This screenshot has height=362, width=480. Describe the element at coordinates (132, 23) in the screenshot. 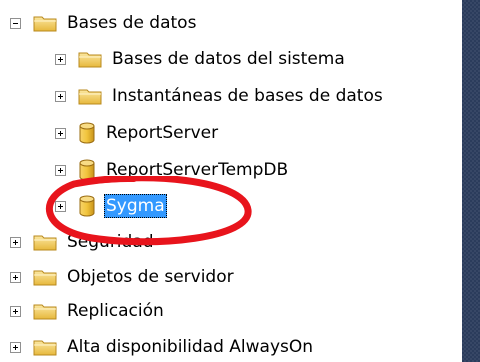

I see `tree-node-label: Bases de datos` at that location.